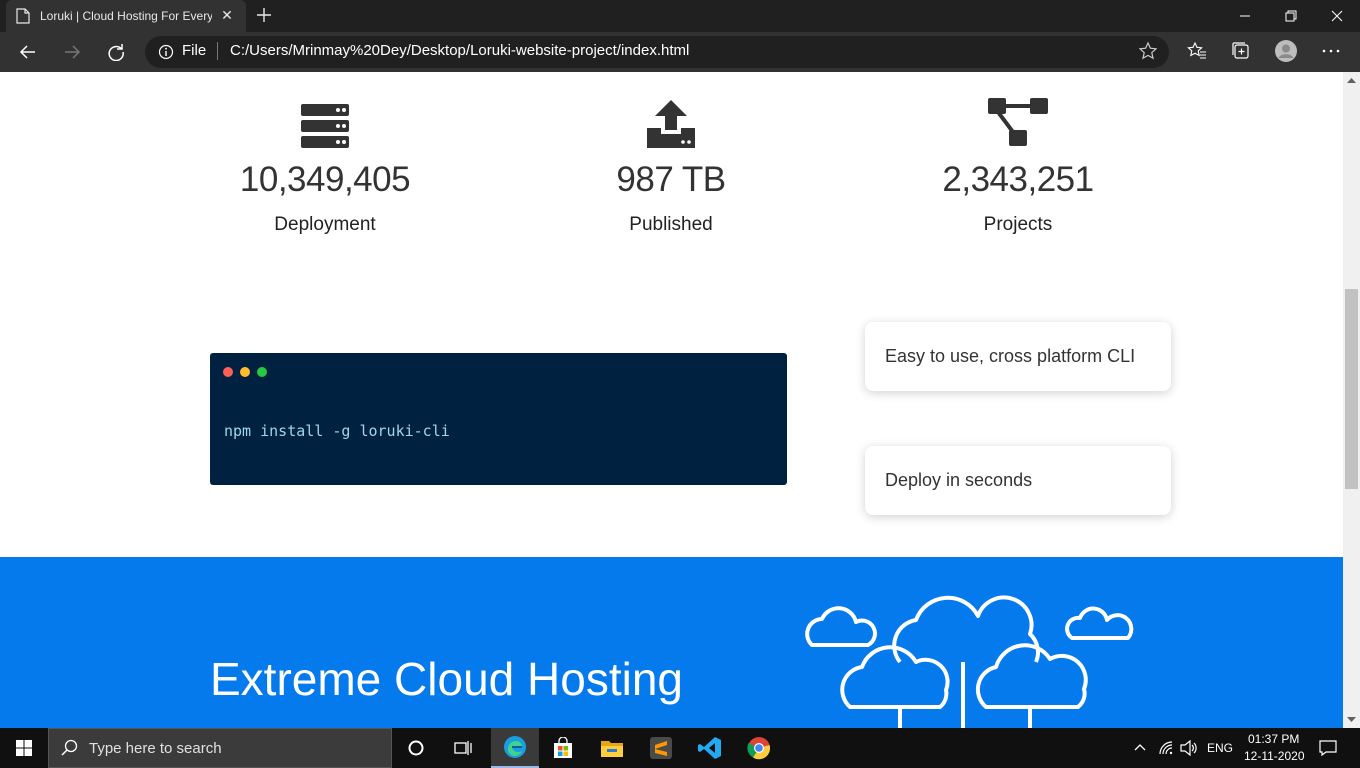 Image resolution: width=1360 pixels, height=768 pixels. I want to click on vscode-icon, so click(710, 748).